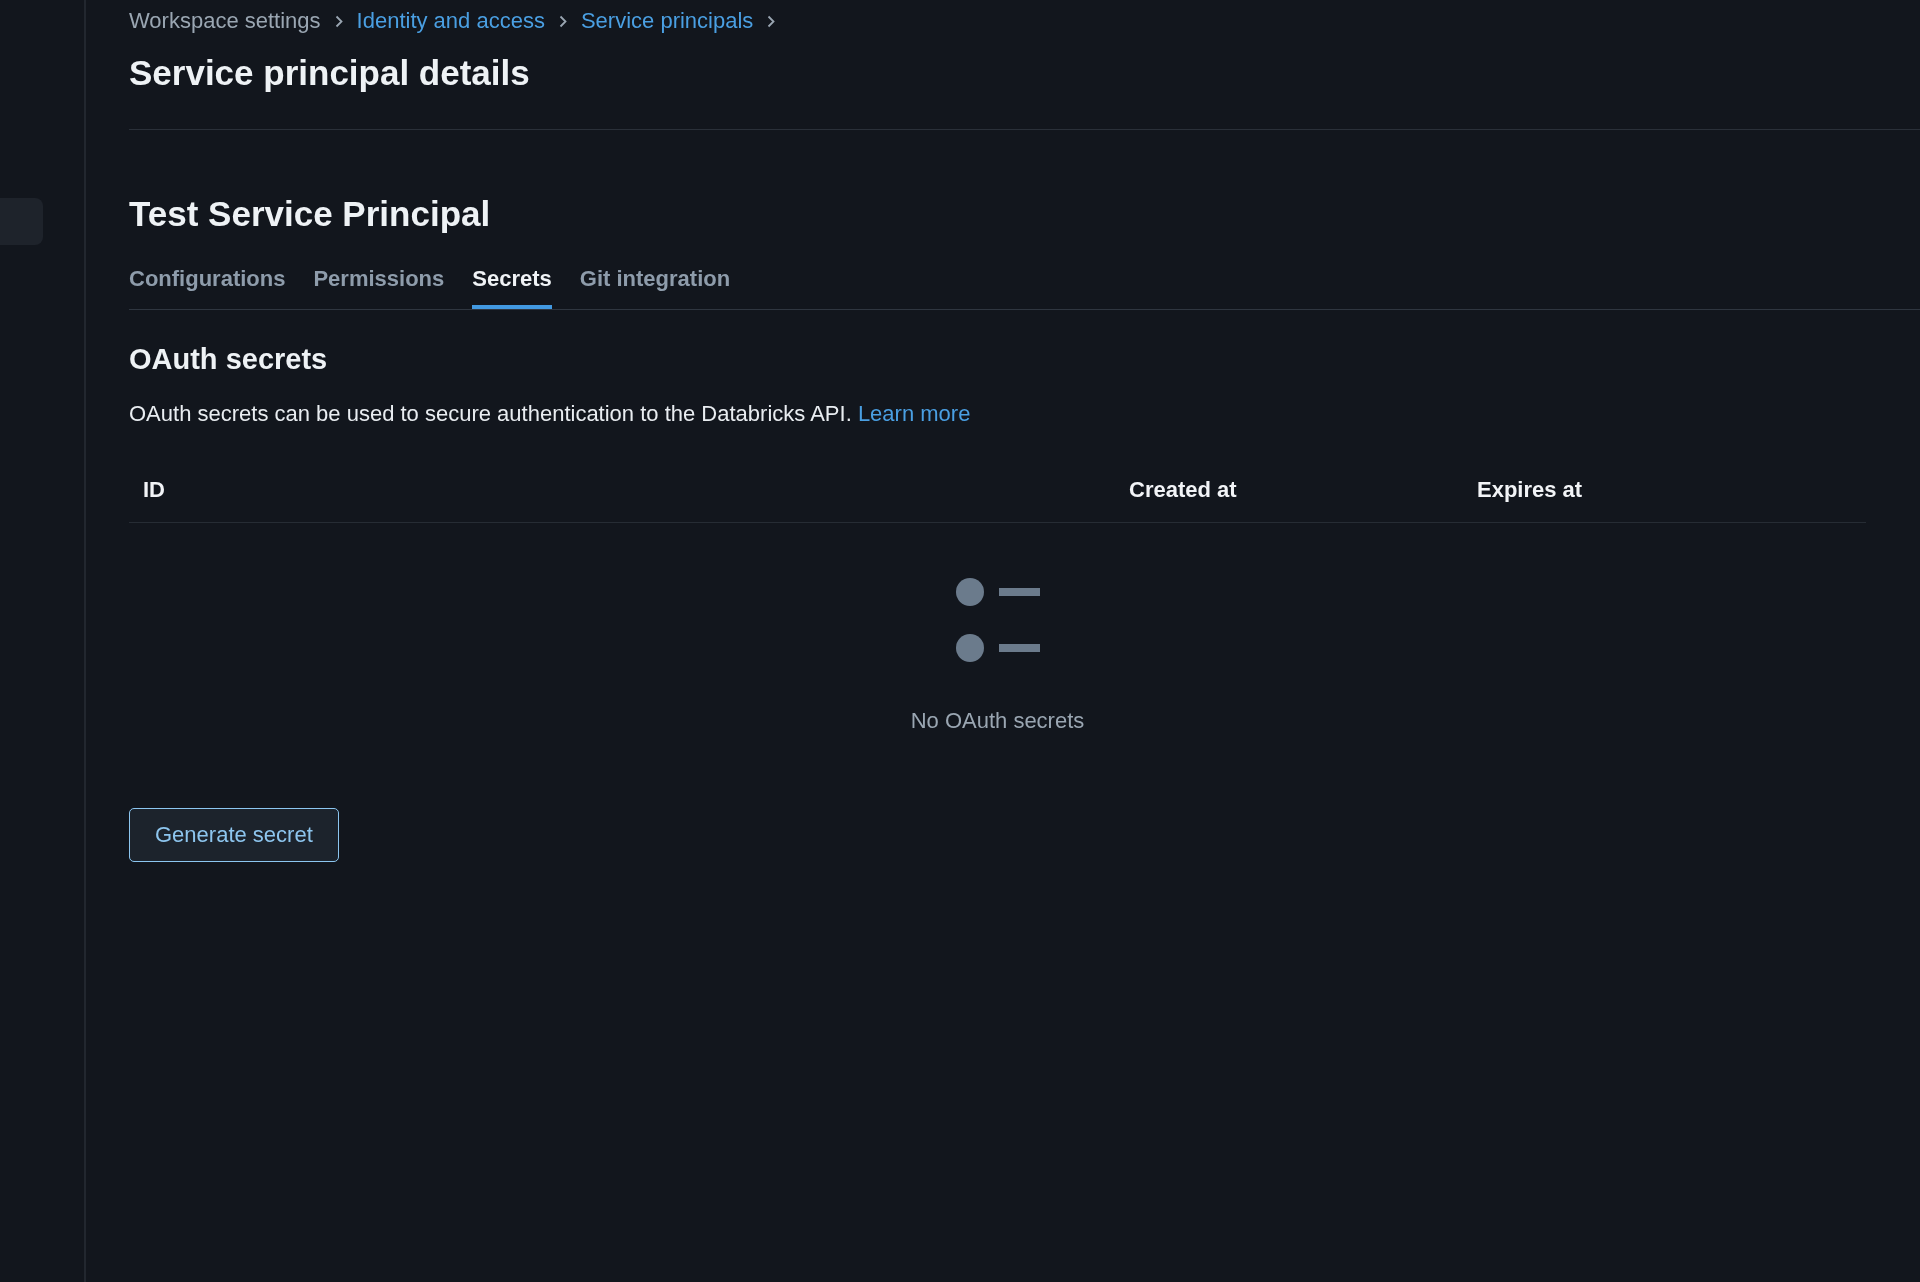 The height and width of the screenshot is (1282, 1920). What do you see at coordinates (225, 21) in the screenshot?
I see `breadcrumb-item: Workspace settings` at bounding box center [225, 21].